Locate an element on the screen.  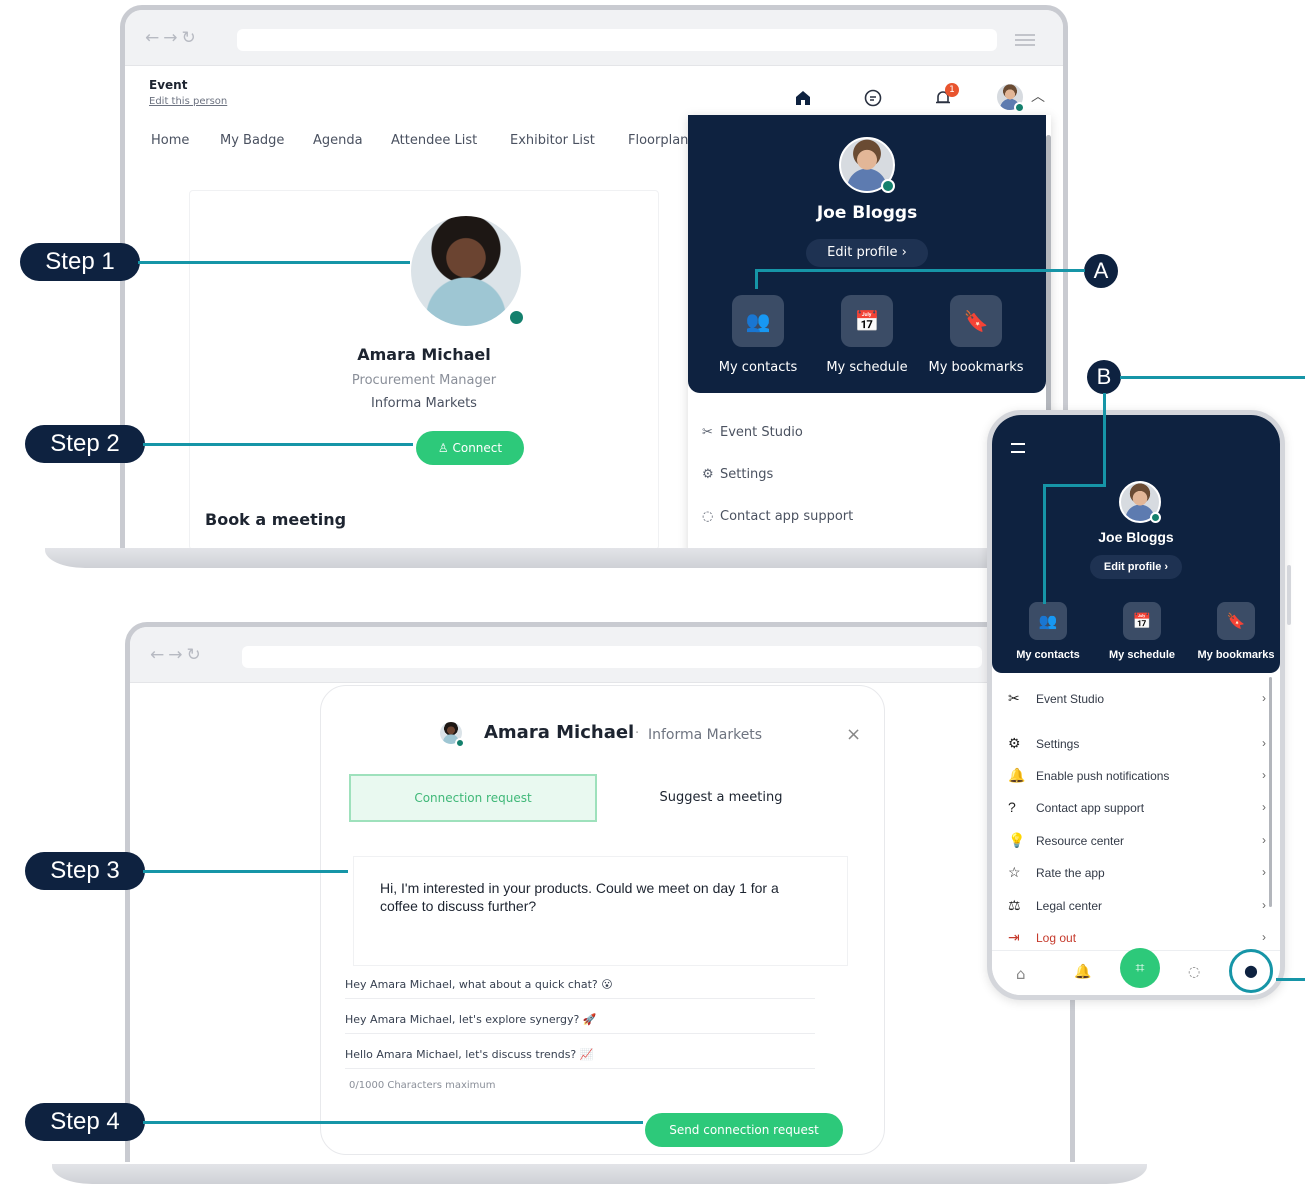
profile-icon: ● is located at coordinates (1251, 971).